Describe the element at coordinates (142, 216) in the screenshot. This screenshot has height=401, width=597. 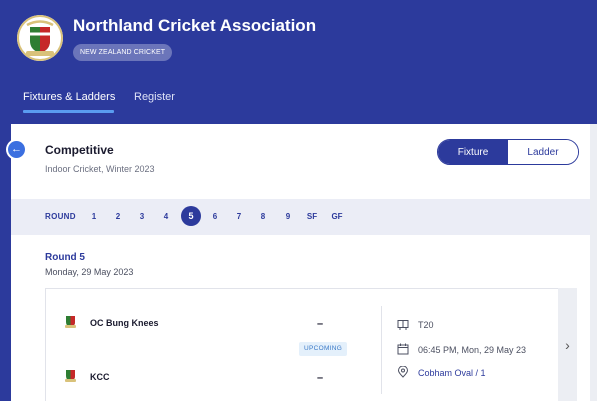
I see `round-3-button: 3` at that location.